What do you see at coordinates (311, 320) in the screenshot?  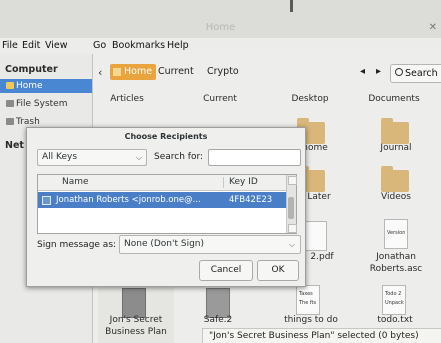 I see `file-label: things to do` at bounding box center [311, 320].